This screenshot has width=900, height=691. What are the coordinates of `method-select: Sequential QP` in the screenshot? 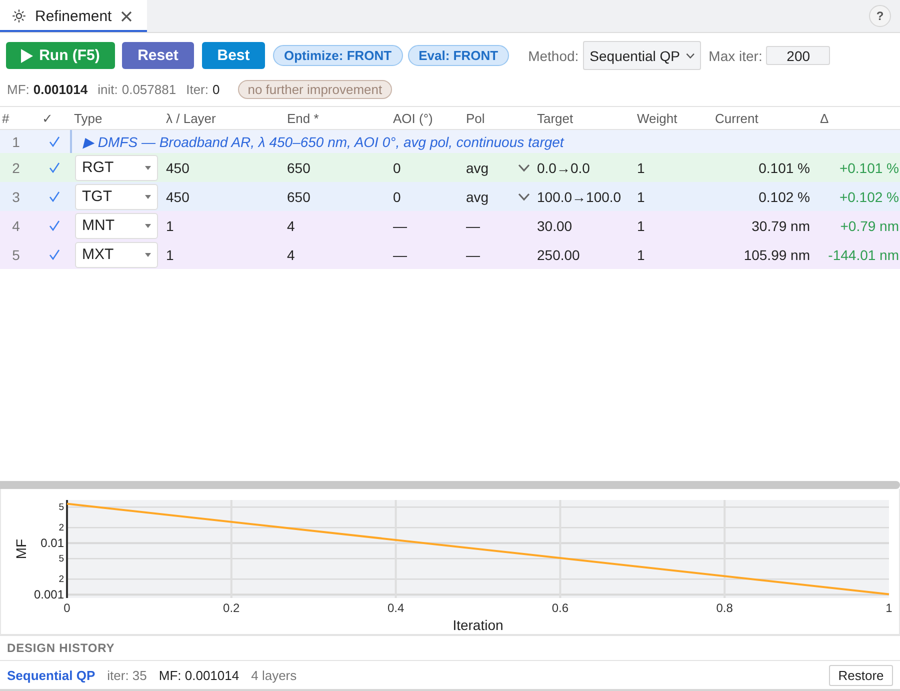 It's located at (641, 55).